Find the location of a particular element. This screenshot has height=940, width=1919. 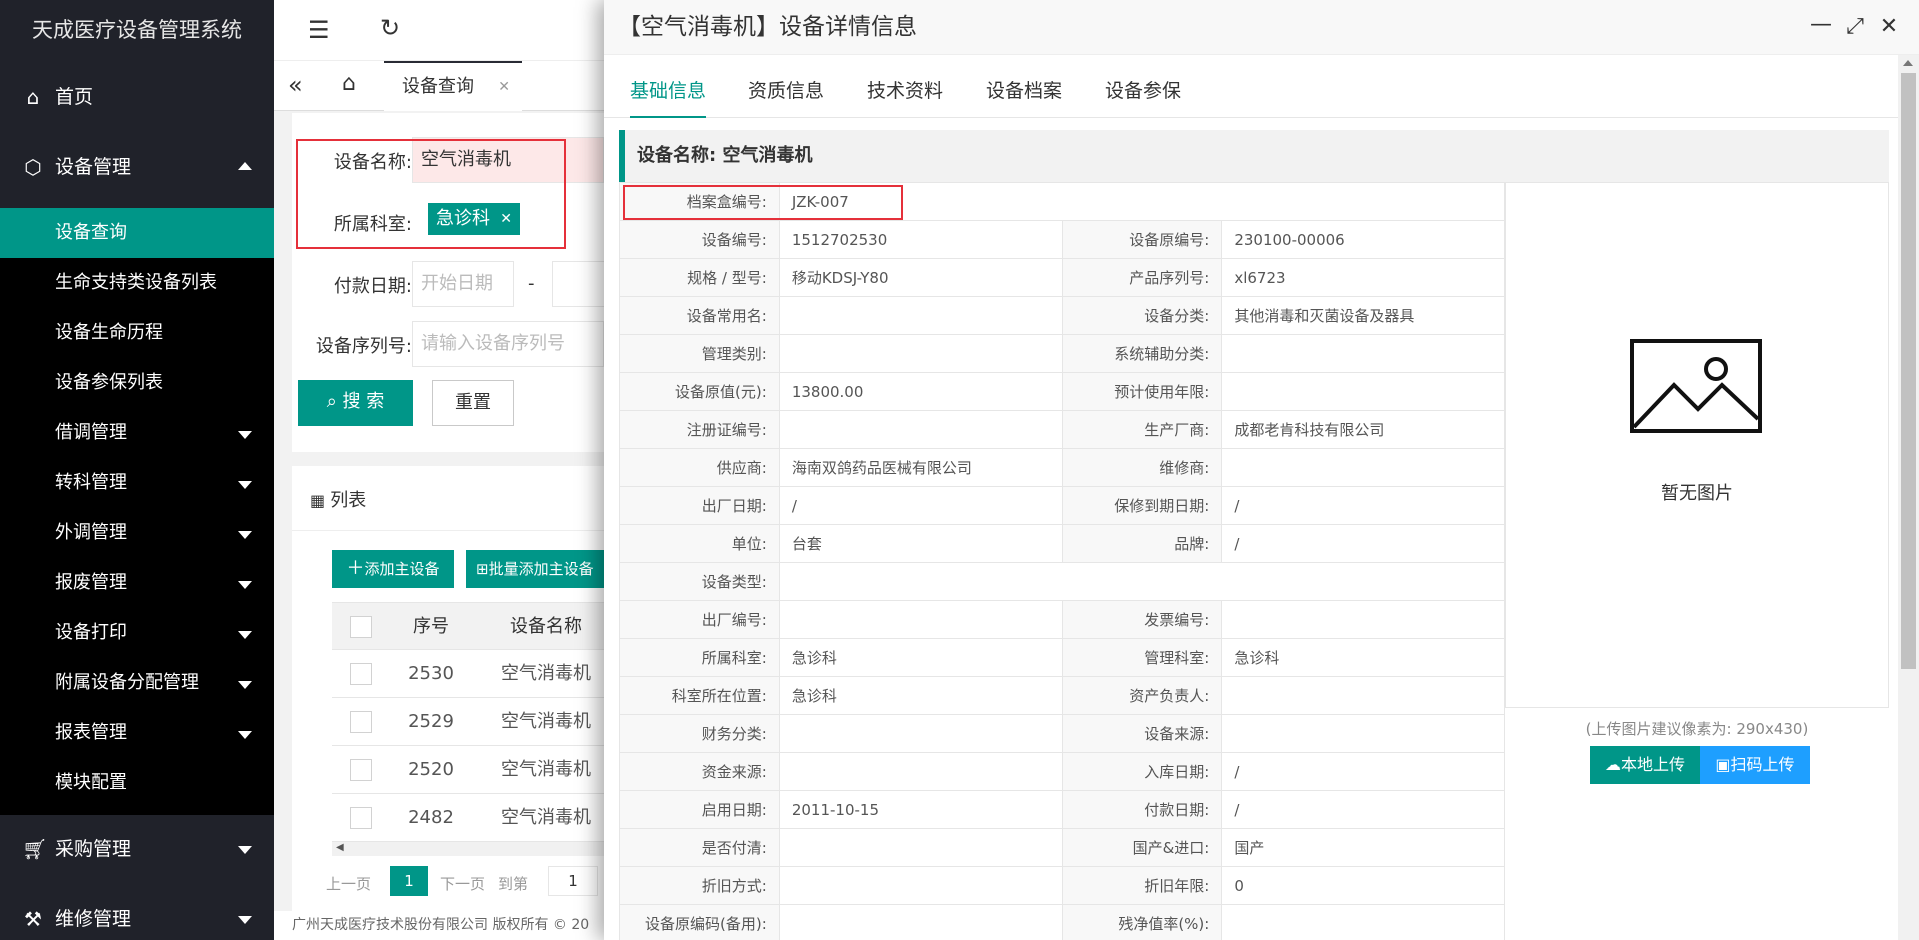

sidebar-item-label: 转科管理 is located at coordinates (91, 482).